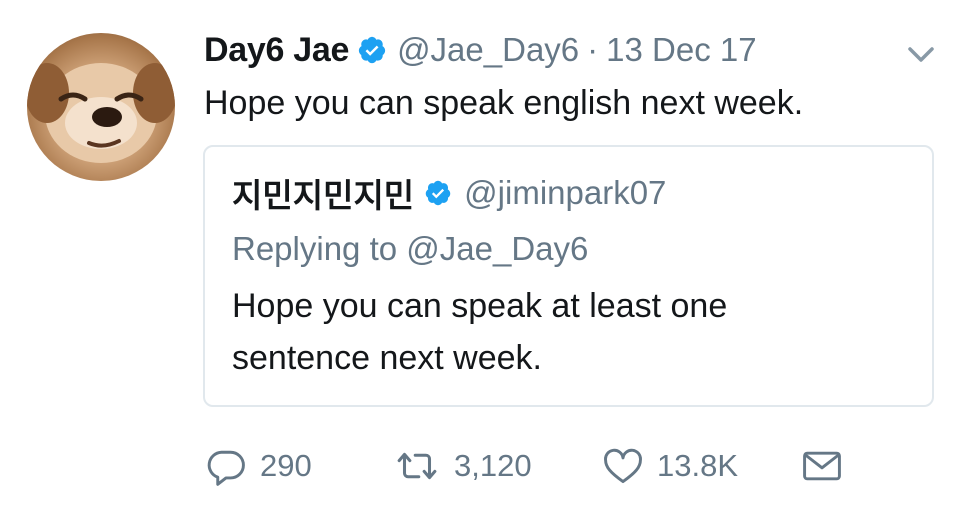  Describe the element at coordinates (623, 466) in the screenshot. I see `heart-icon` at that location.